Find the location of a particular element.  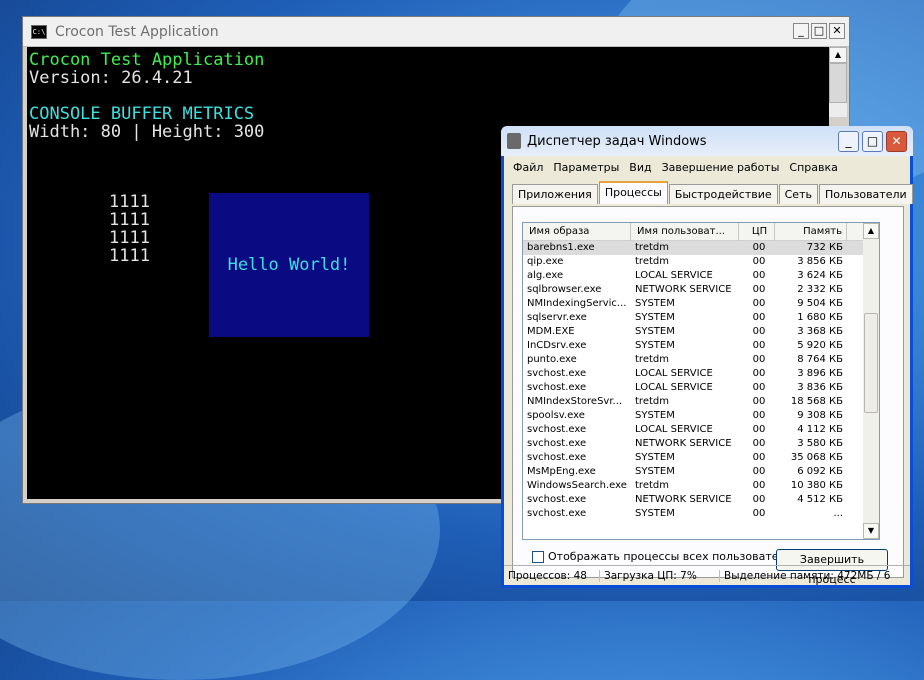

list-header: Имя образа Имя пользоват... ЦП Память is located at coordinates (701, 232).